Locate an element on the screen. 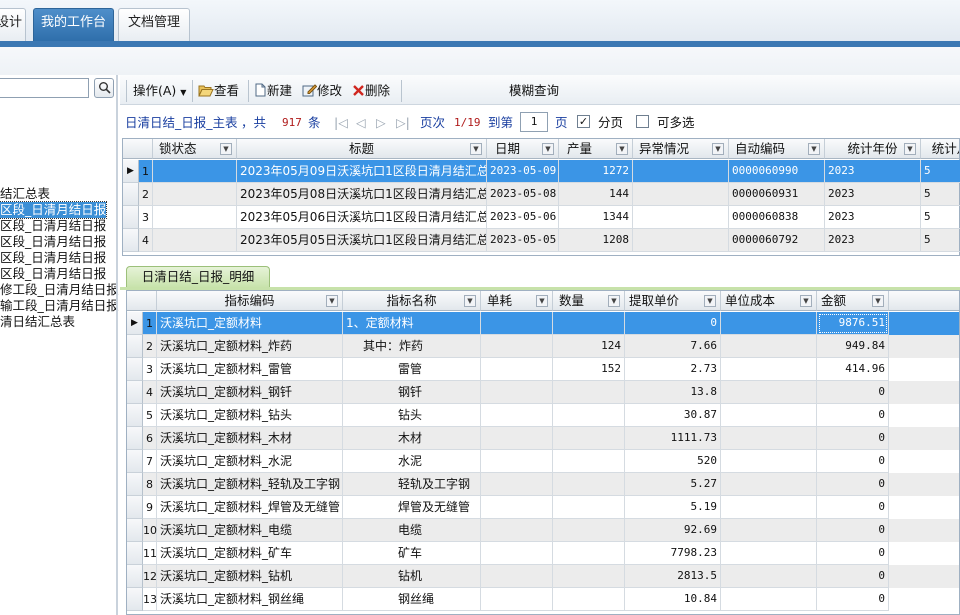  col-header-stat-month: 统计月 is located at coordinates (940, 149).